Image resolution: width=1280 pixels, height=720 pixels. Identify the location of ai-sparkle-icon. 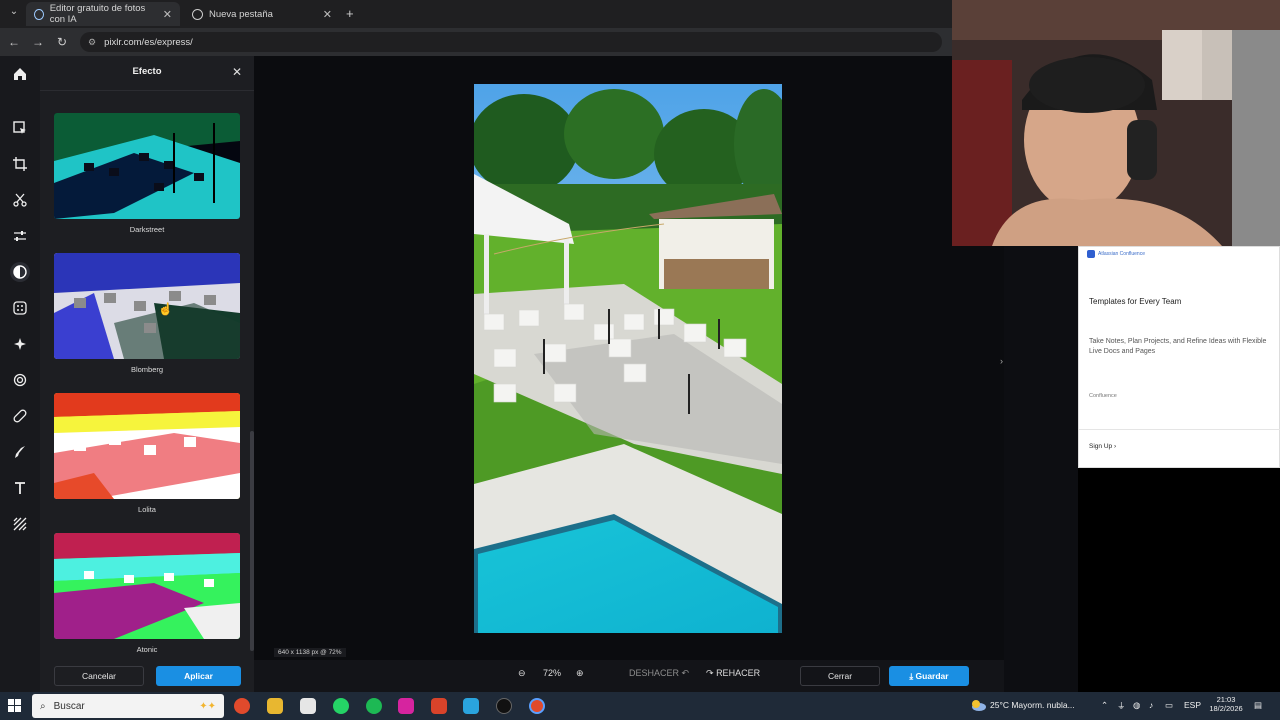
(20, 344).